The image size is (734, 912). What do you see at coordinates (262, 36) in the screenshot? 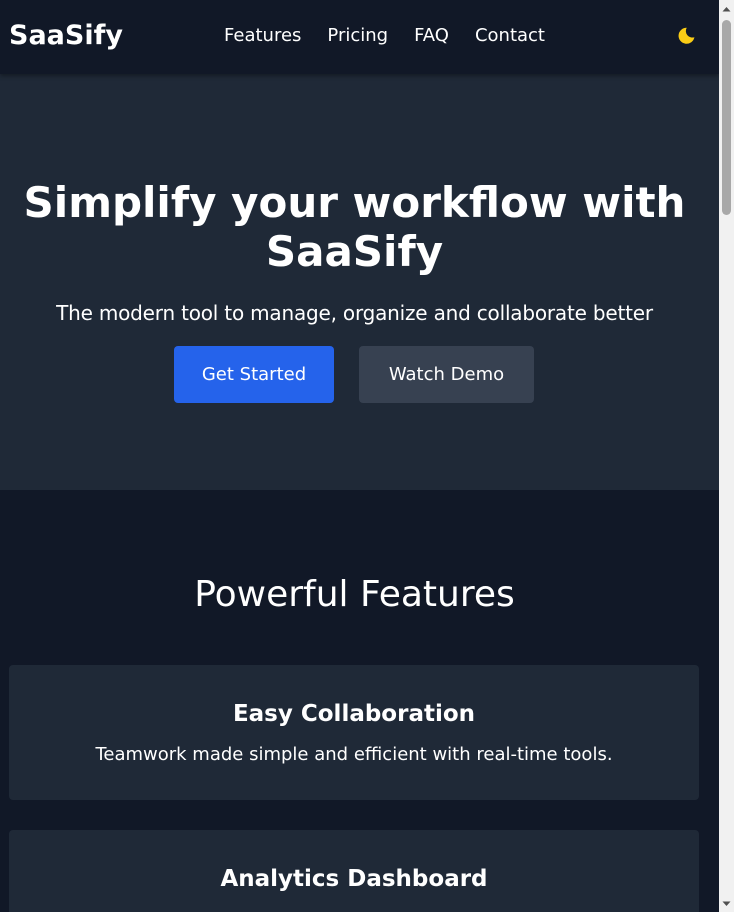
I see `nav-link-features: Features` at bounding box center [262, 36].